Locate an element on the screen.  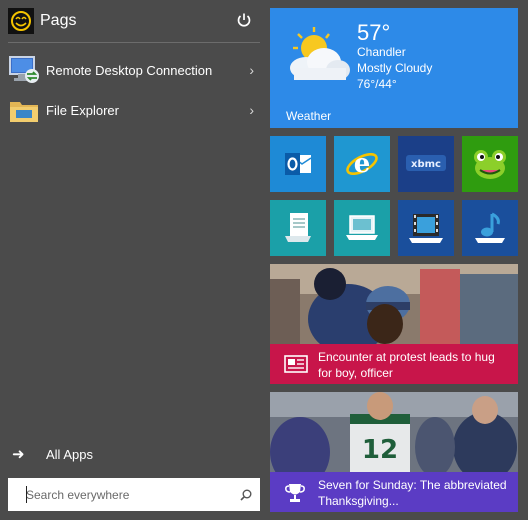
newspaper-icon is located at coordinates (296, 364).